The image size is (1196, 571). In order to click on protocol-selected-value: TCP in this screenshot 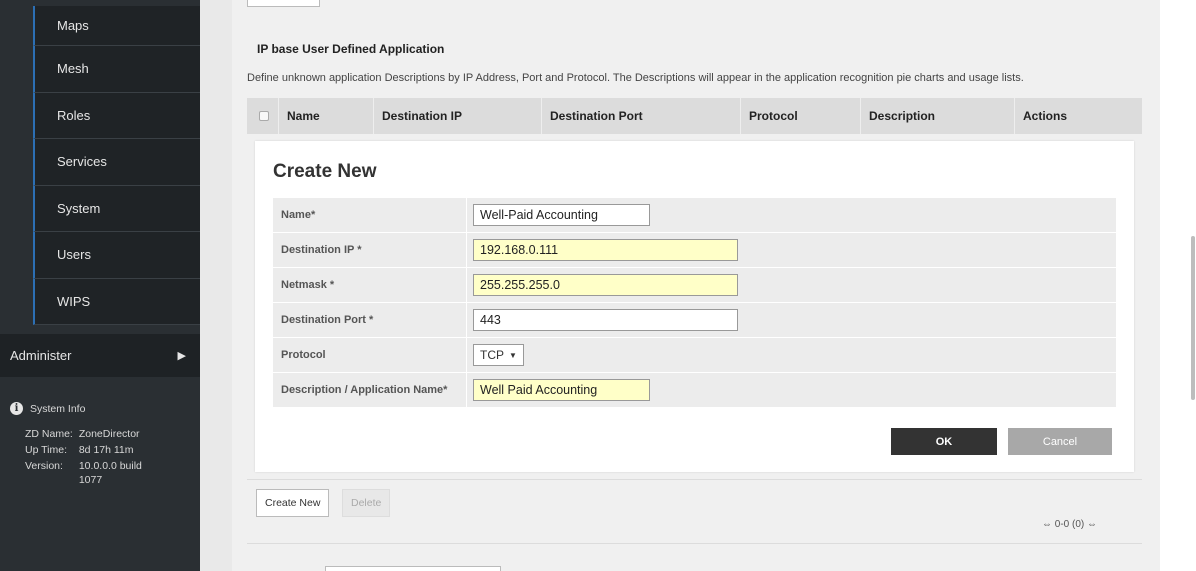, I will do `click(492, 355)`.